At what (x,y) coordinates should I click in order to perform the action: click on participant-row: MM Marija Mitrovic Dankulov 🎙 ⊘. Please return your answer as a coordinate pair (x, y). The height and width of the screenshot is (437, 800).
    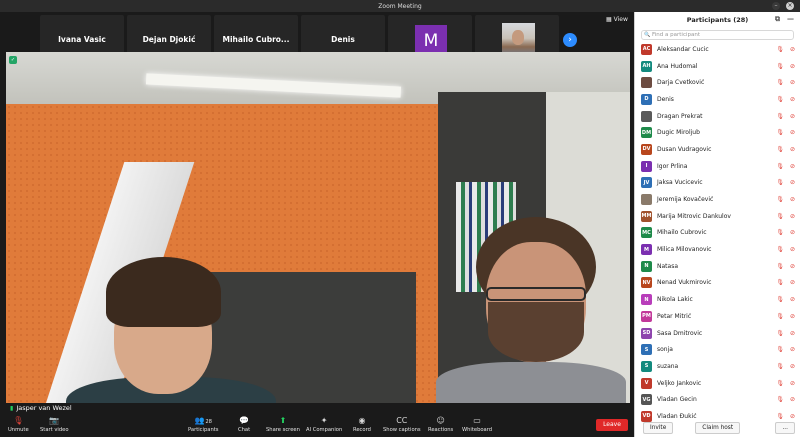
    Looking at the image, I should click on (717, 216).